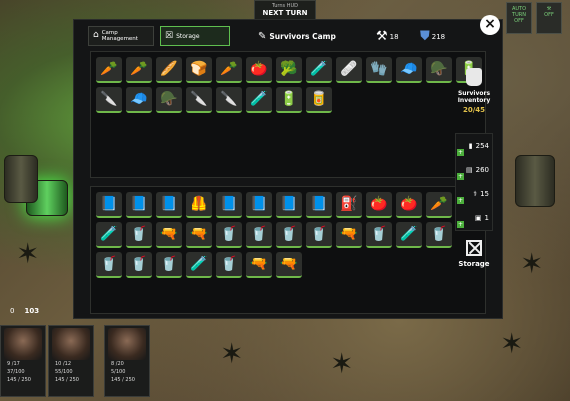 This screenshot has width=570, height=401. I want to click on inventory-item: 🧤, so click(379, 70).